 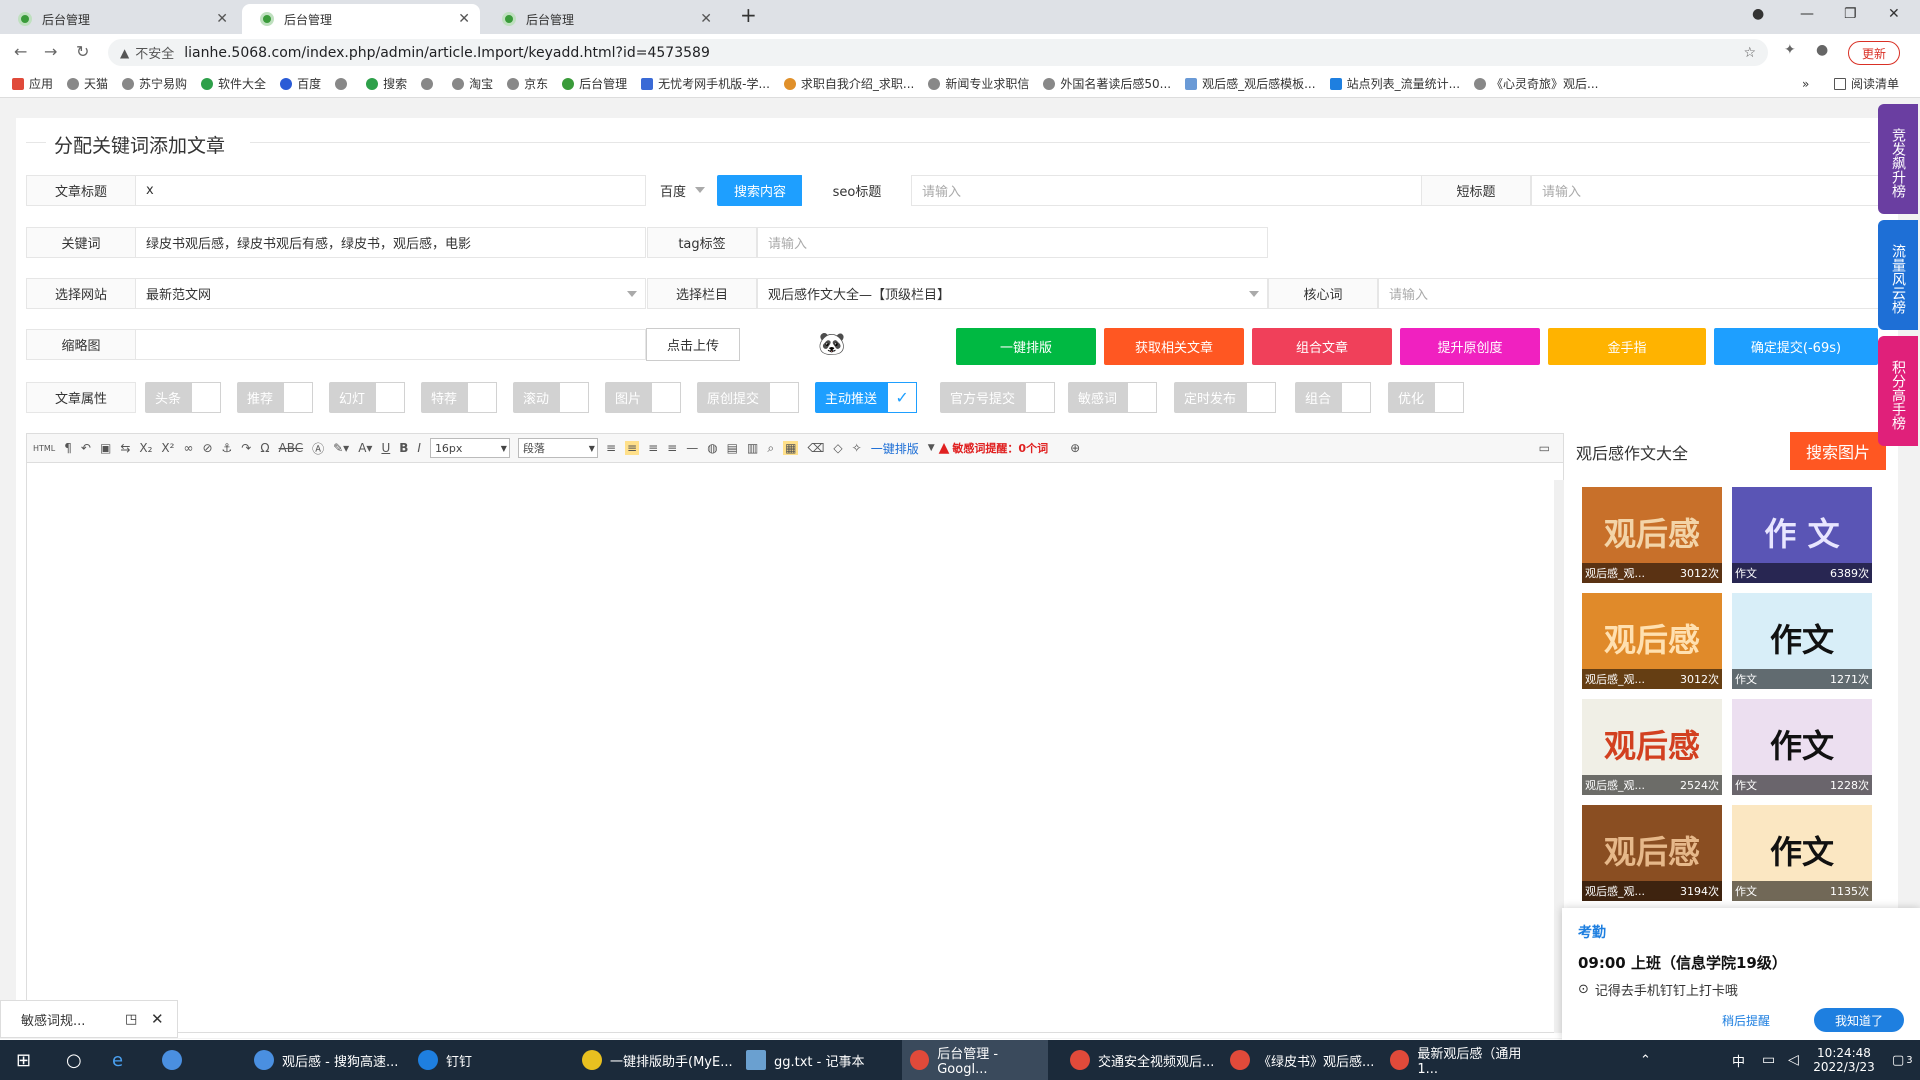 What do you see at coordinates (390, 293) in the screenshot?
I see `site-select: 最新范文网` at bounding box center [390, 293].